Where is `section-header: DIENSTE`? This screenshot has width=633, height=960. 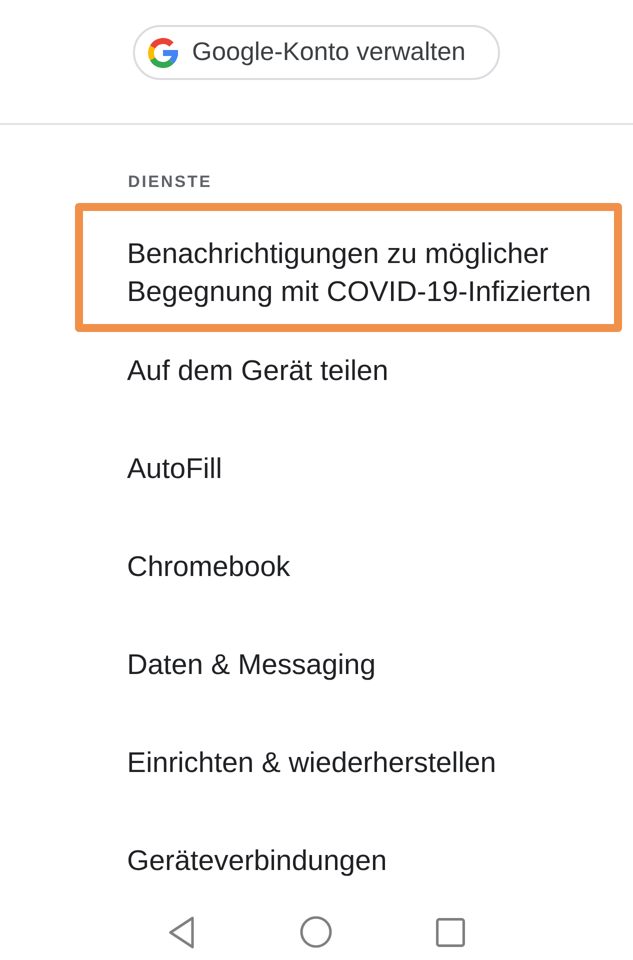
section-header: DIENSTE is located at coordinates (170, 182).